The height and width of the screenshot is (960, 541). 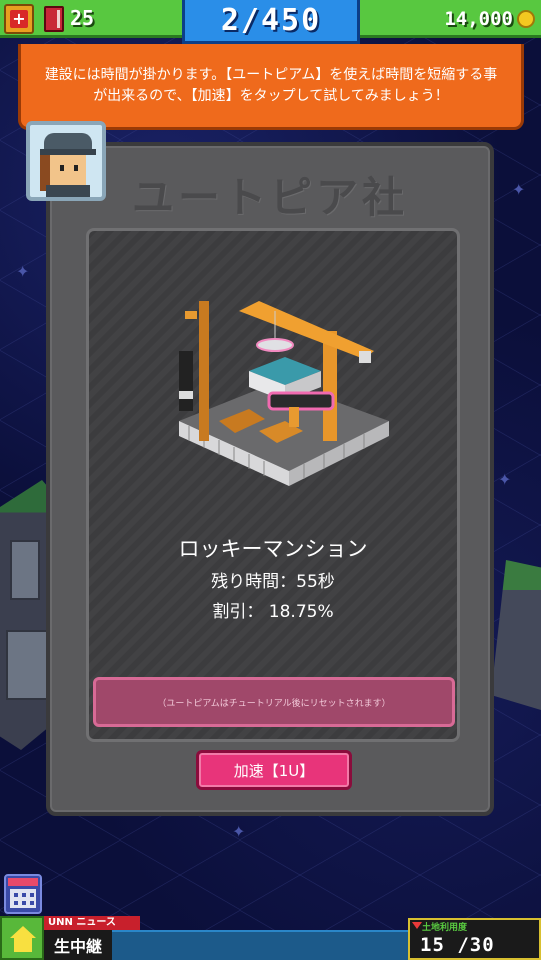 I want to click on land-usage-panel: 土地利用度 15 /30, so click(x=474, y=939).